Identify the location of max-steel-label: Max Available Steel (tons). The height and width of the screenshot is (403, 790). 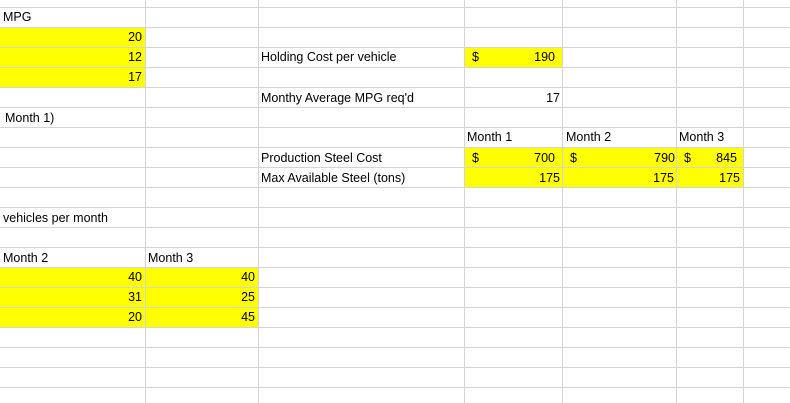
(333, 178).